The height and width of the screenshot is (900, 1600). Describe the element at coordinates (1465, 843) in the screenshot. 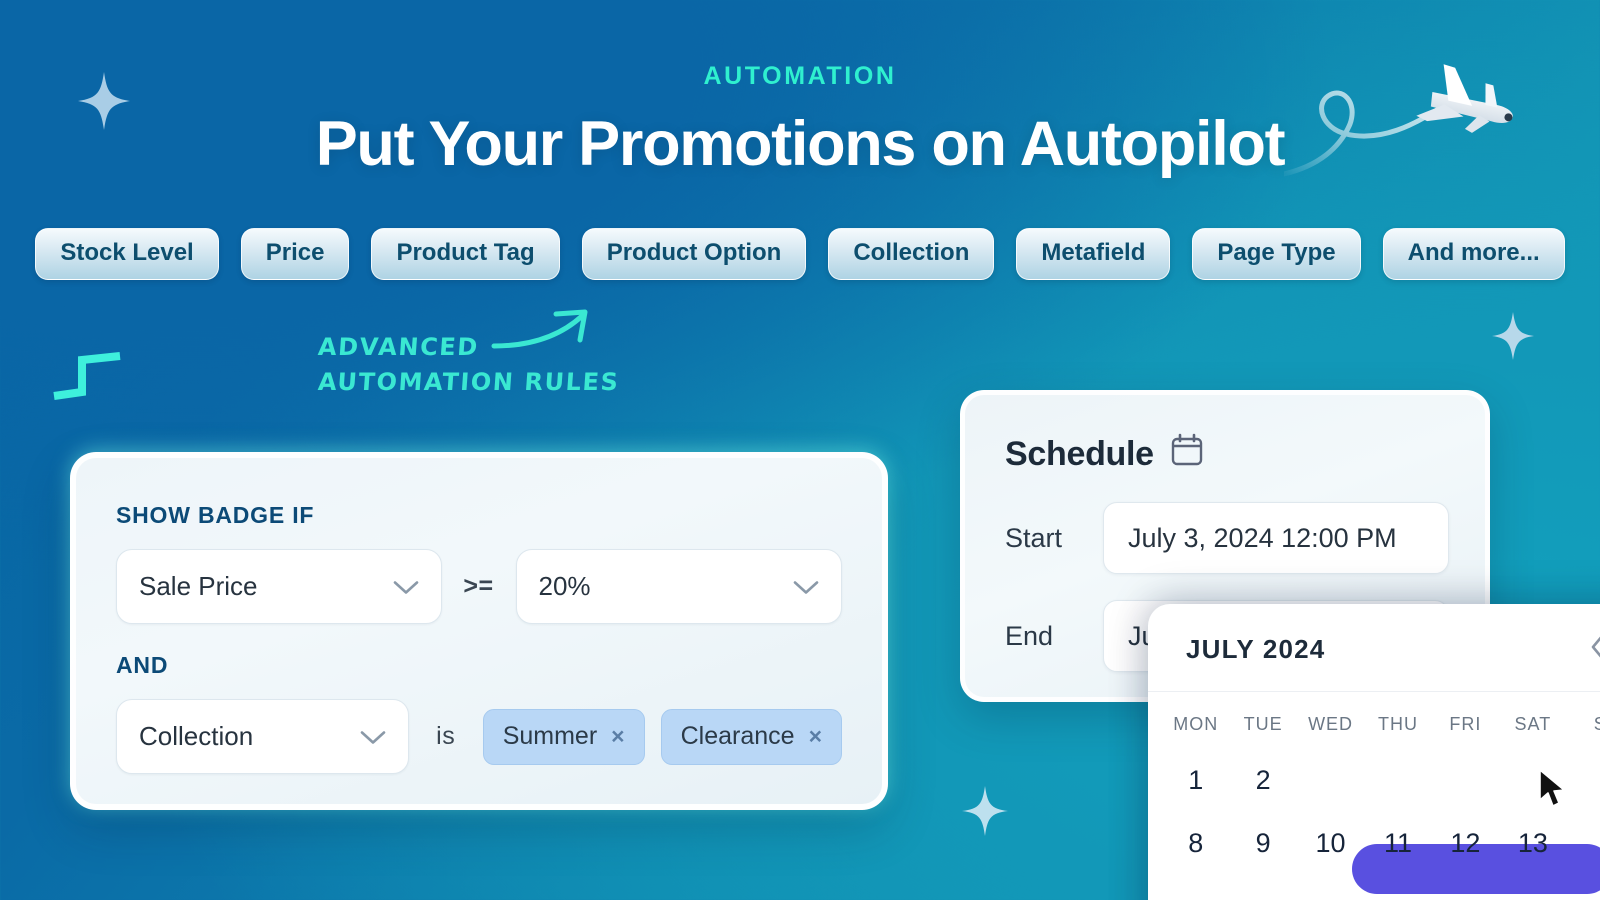

I see `calendar-day: 12` at that location.